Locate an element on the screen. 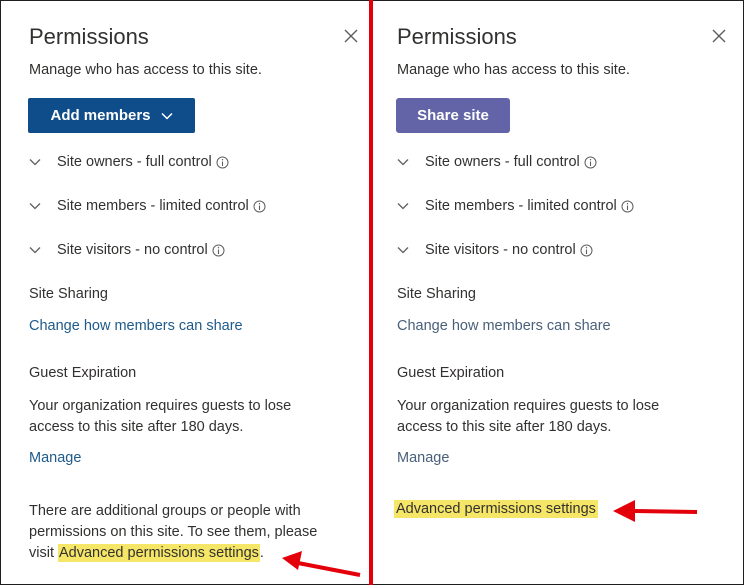 The height and width of the screenshot is (585, 744). share-site-button: Share site is located at coordinates (453, 115).